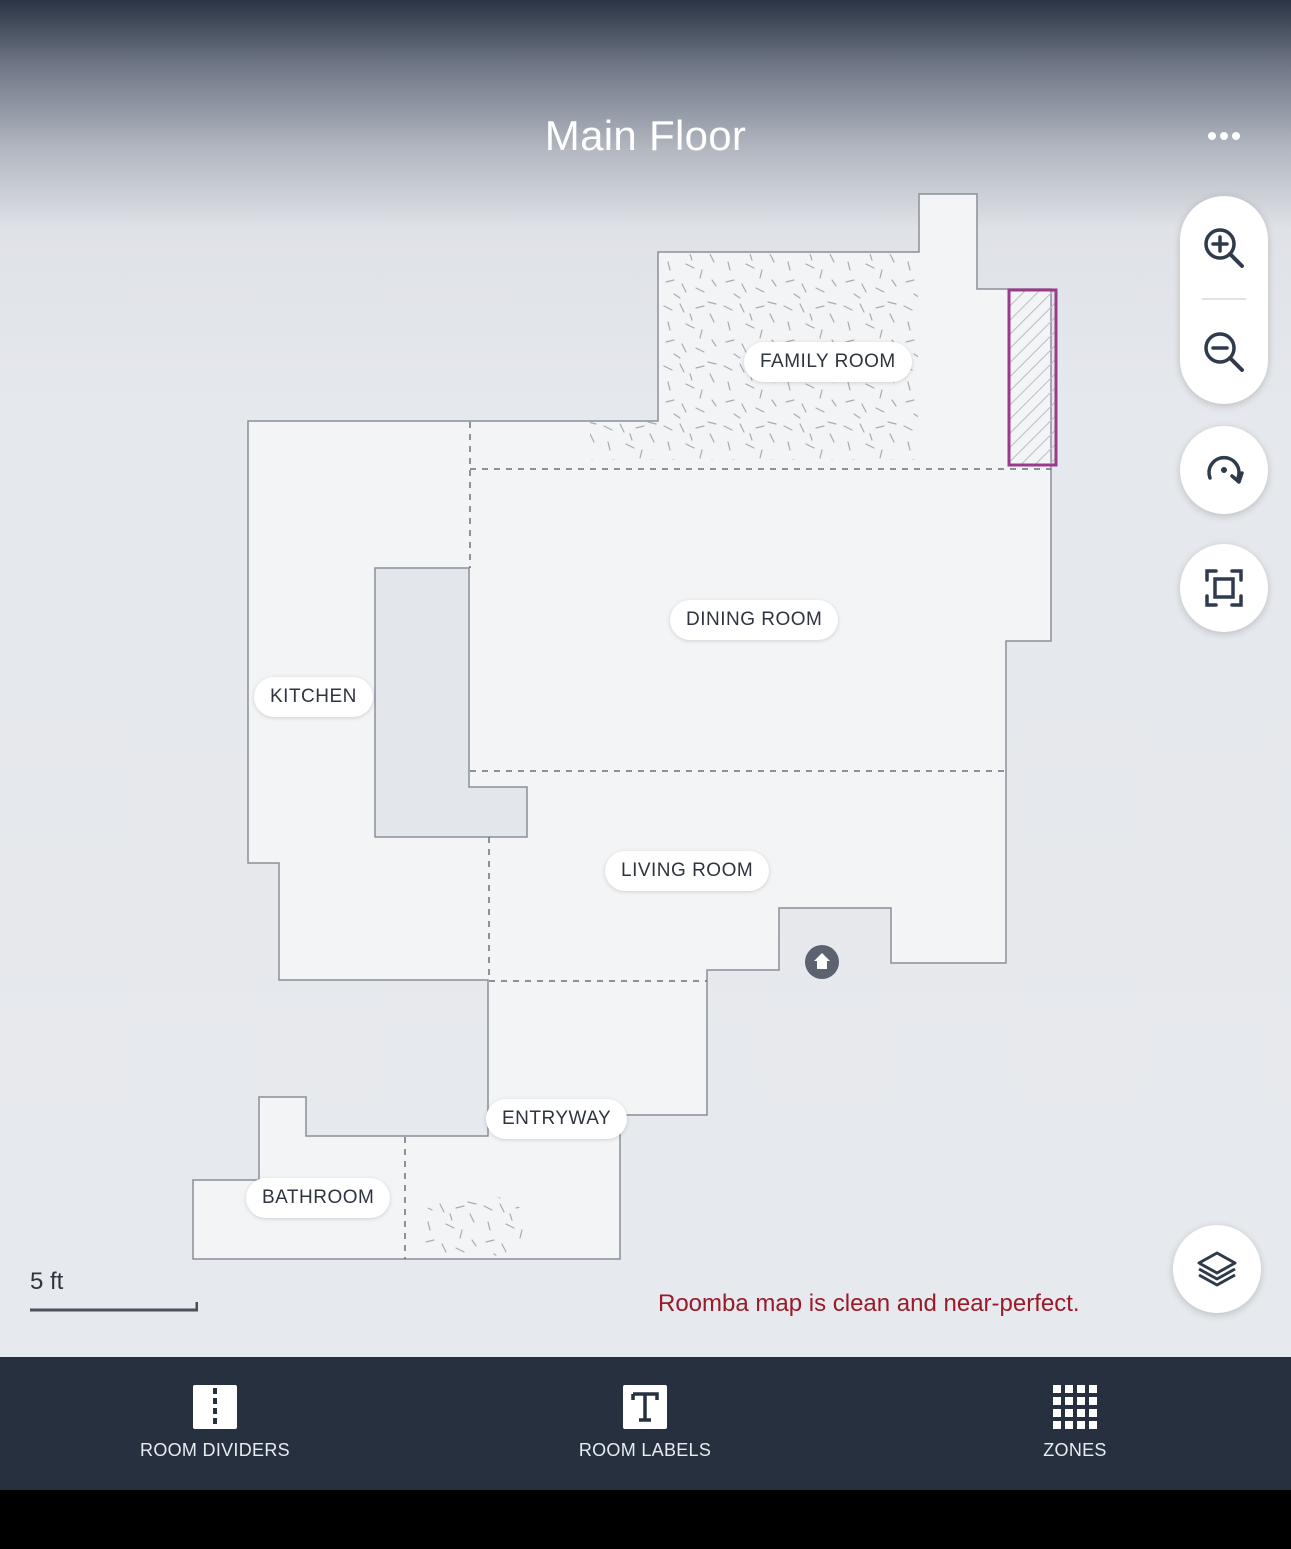 Image resolution: width=1291 pixels, height=1549 pixels. I want to click on map-caption: Roomba map is clean and near-perfect., so click(869, 1303).